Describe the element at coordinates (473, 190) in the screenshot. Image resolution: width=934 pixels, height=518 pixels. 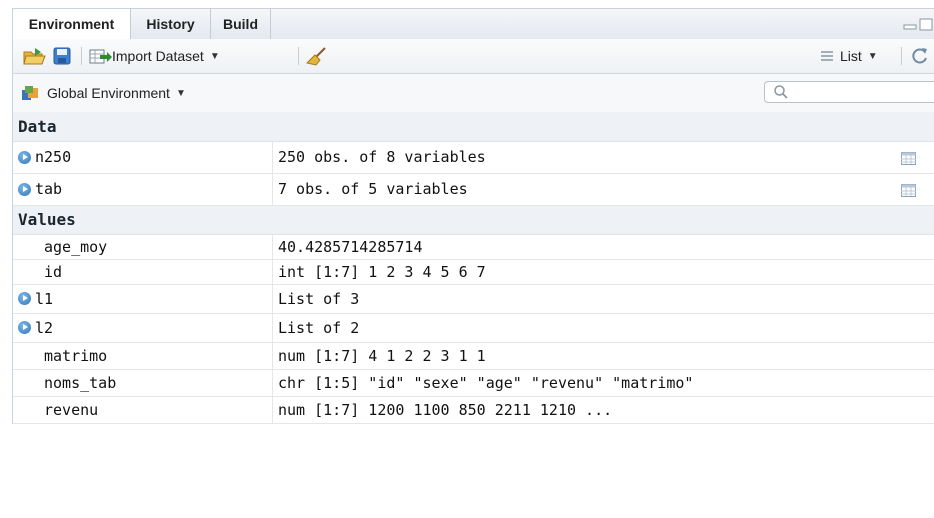
I see `table-row: tab 7 obs. of 5 variables` at that location.